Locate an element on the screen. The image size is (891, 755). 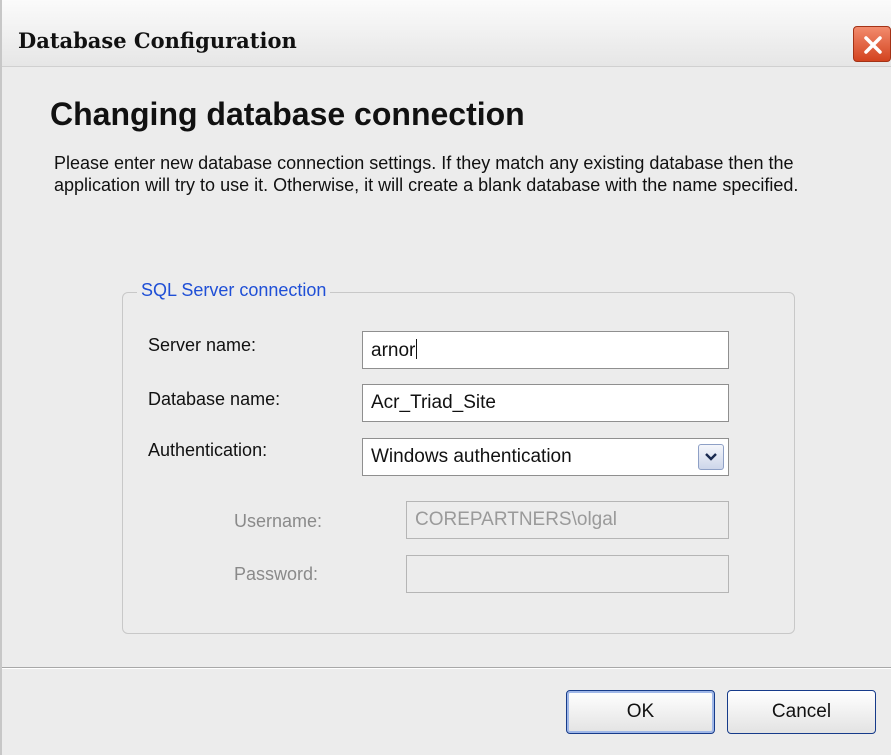
authentication-value: Windows authentication is located at coordinates (471, 456).